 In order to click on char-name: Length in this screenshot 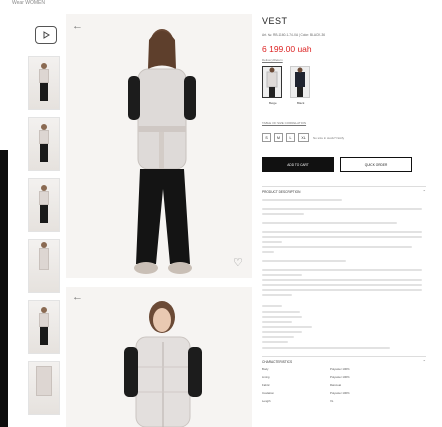, I will do `click(266, 401)`.